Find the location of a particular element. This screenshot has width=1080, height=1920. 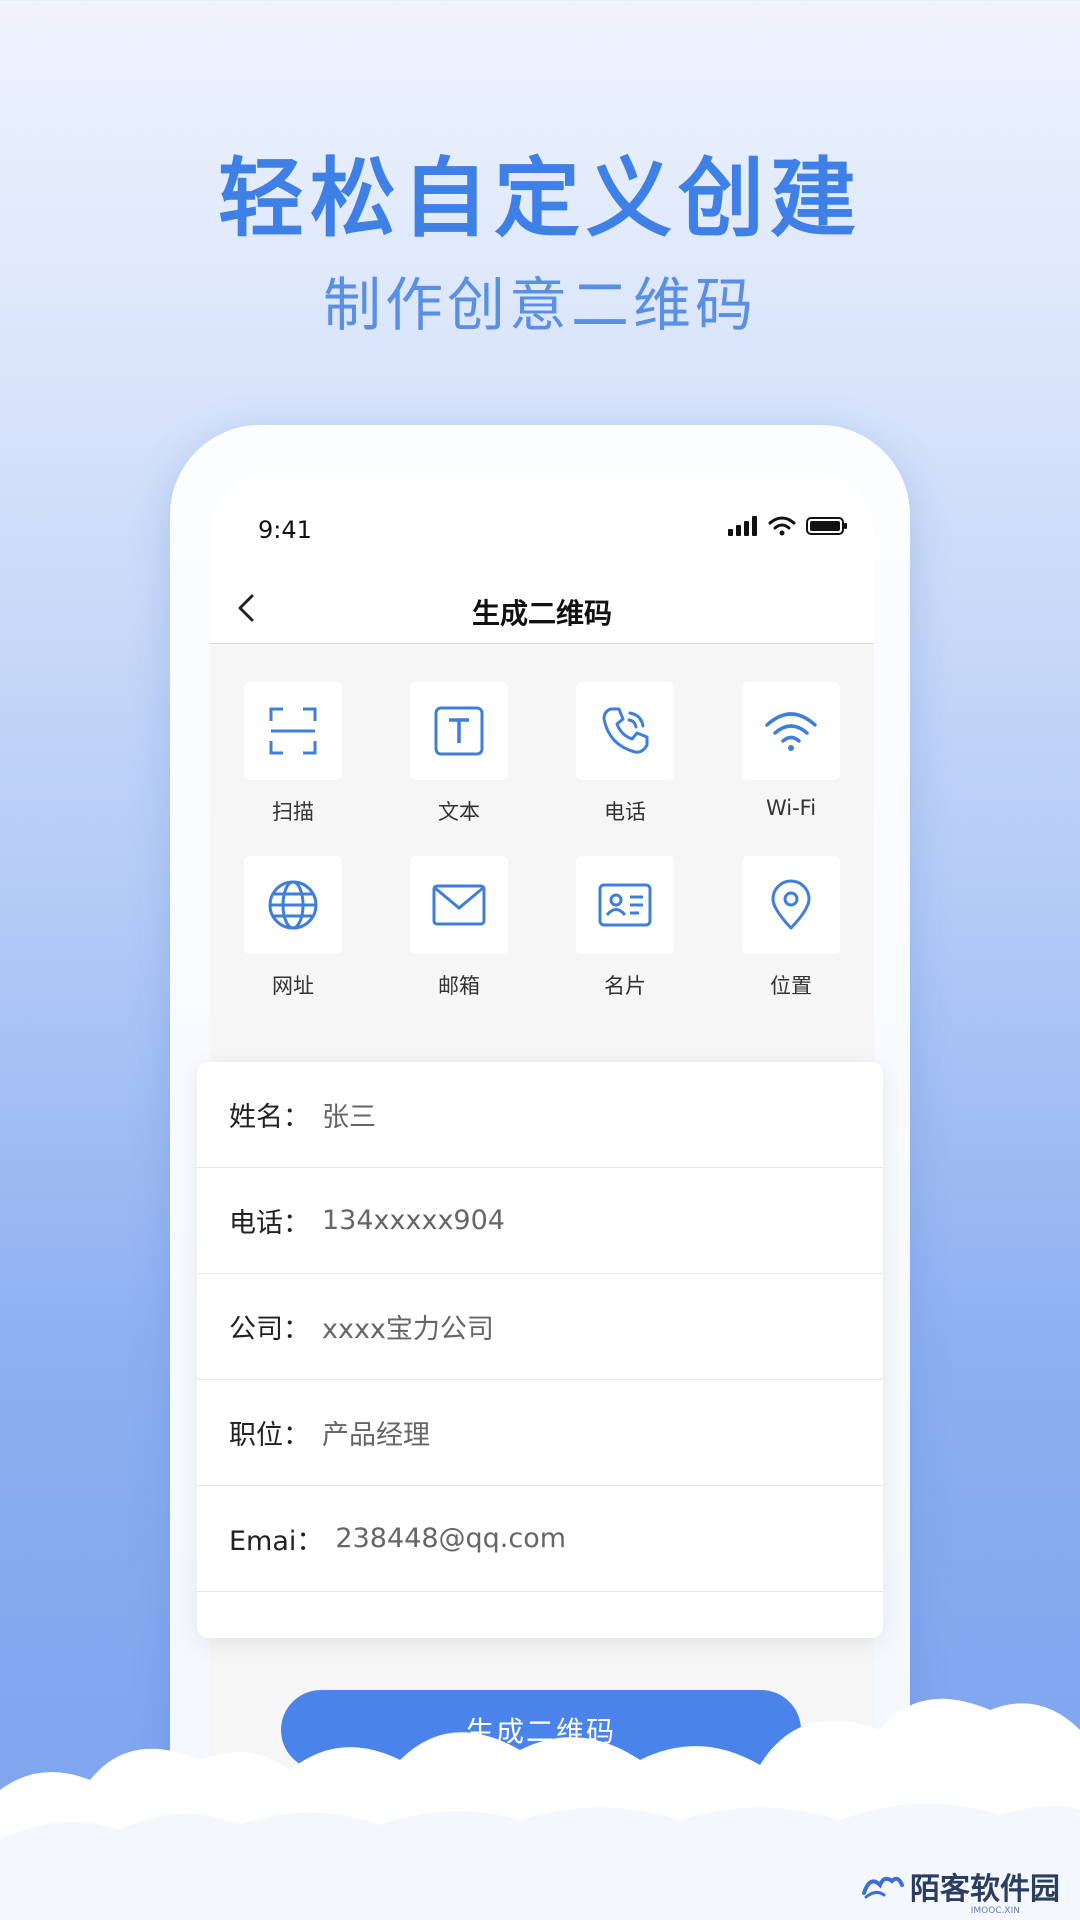

wifi-status-icon is located at coordinates (782, 526).